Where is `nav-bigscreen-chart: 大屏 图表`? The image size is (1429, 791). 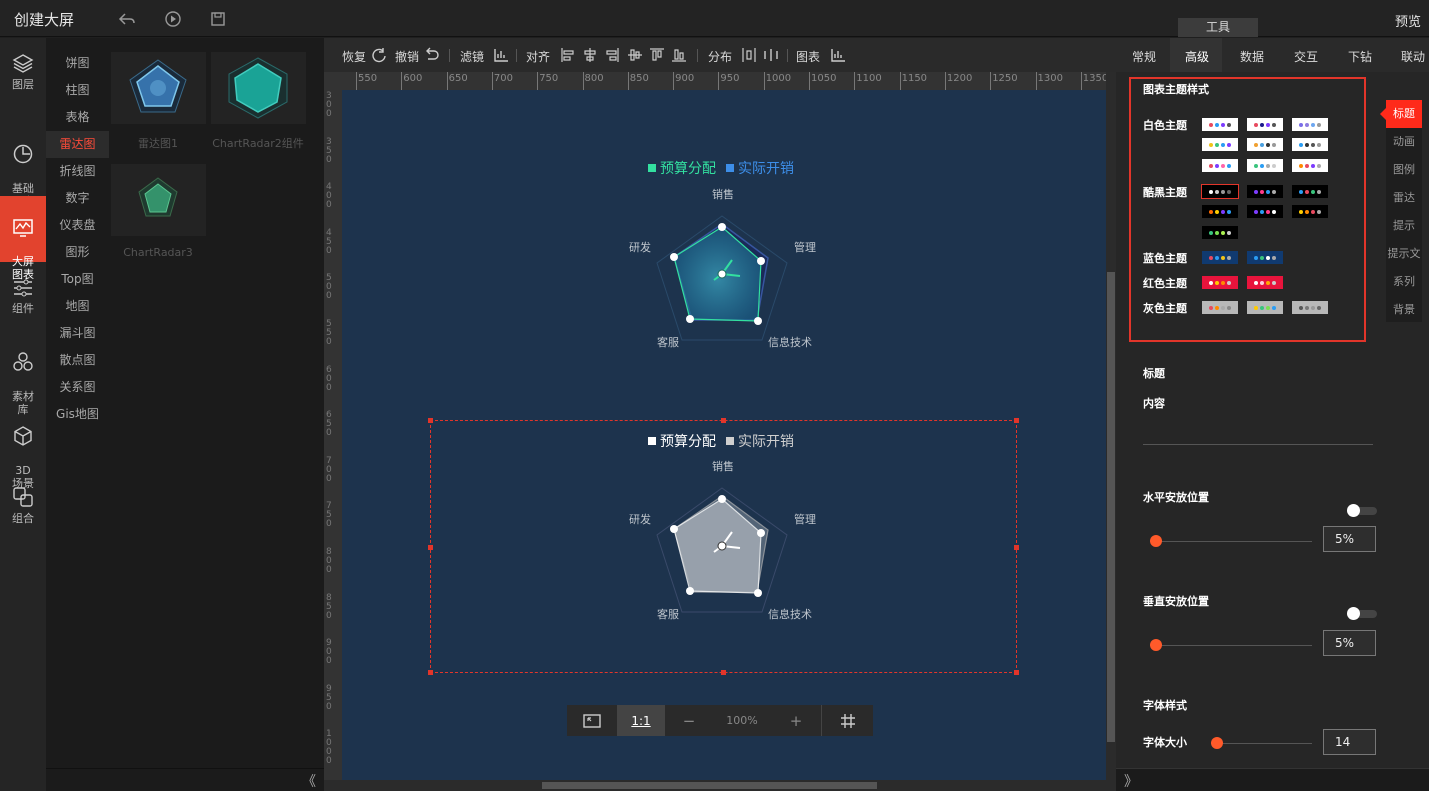 nav-bigscreen-chart: 大屏 图表 is located at coordinates (23, 238).